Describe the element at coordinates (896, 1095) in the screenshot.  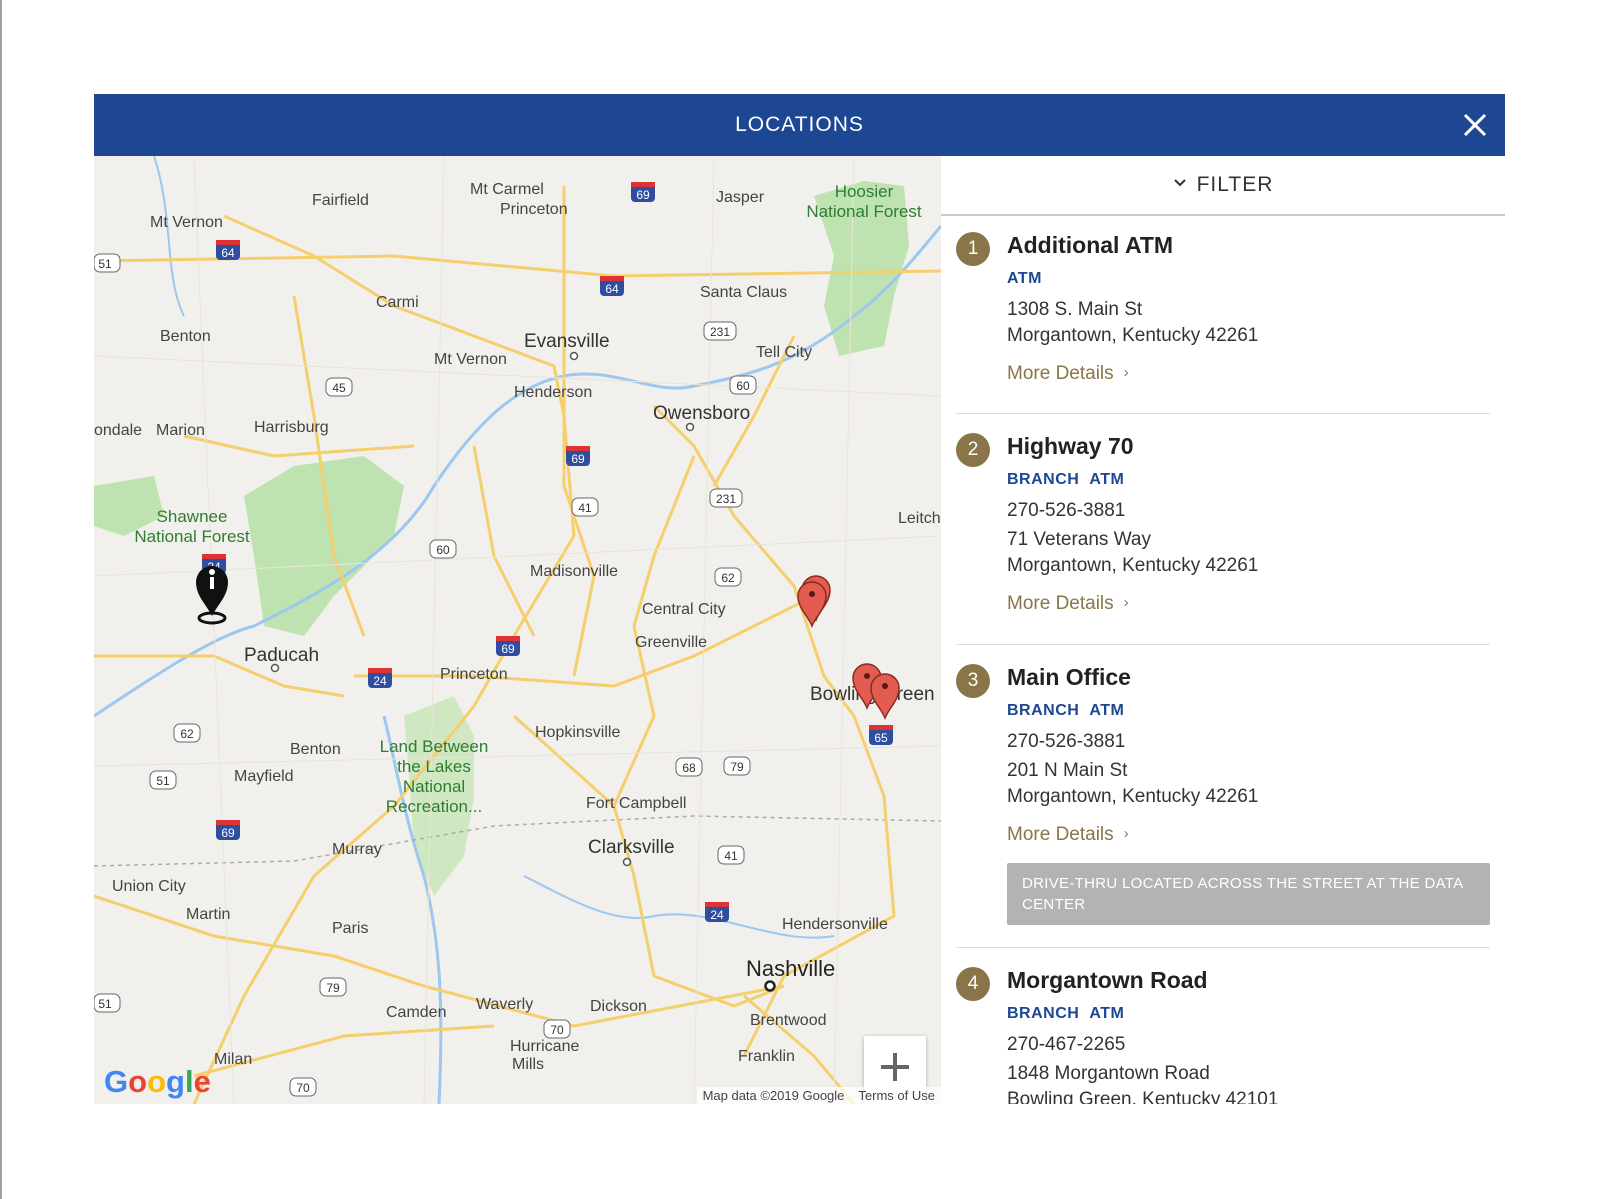
I see `terms-of-use-link: Terms of Use` at that location.